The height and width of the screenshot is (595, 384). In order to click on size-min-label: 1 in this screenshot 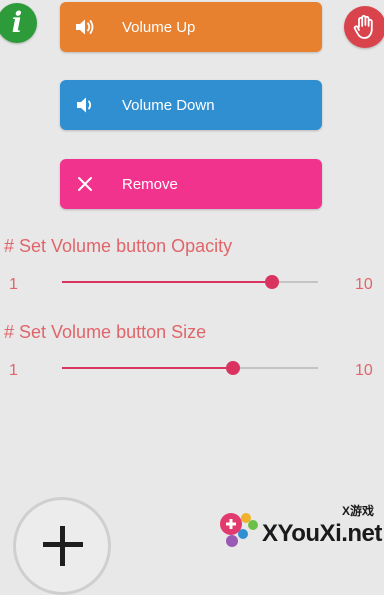, I will do `click(13, 370)`.